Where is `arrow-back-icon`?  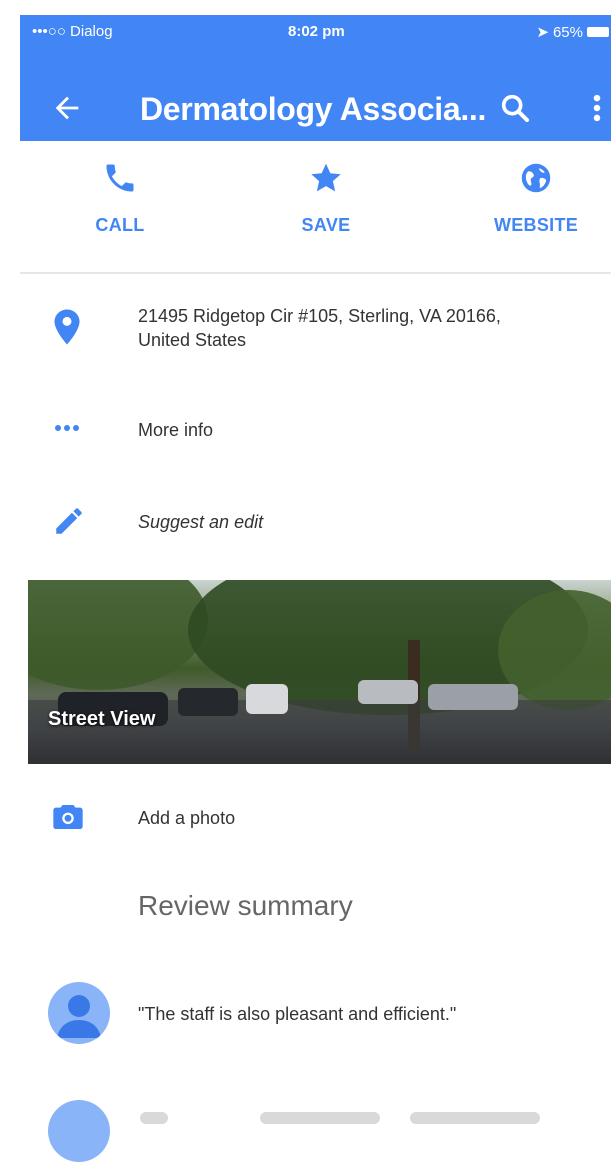
arrow-back-icon is located at coordinates (67, 110).